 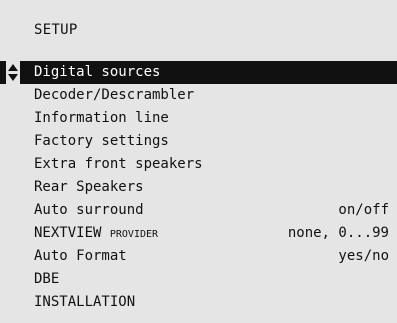 I want to click on menu-item-dbe: DBE, so click(x=198, y=279).